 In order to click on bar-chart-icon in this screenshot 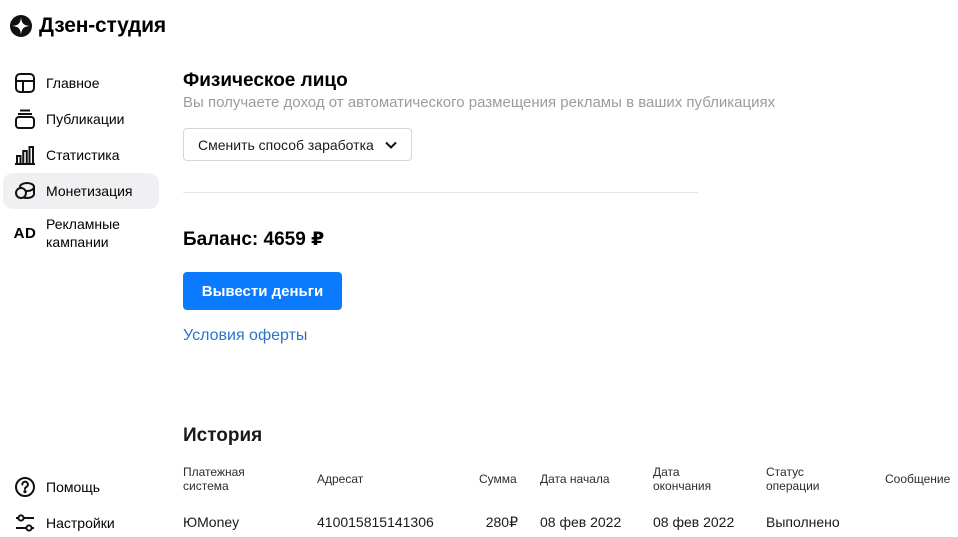, I will do `click(25, 155)`.